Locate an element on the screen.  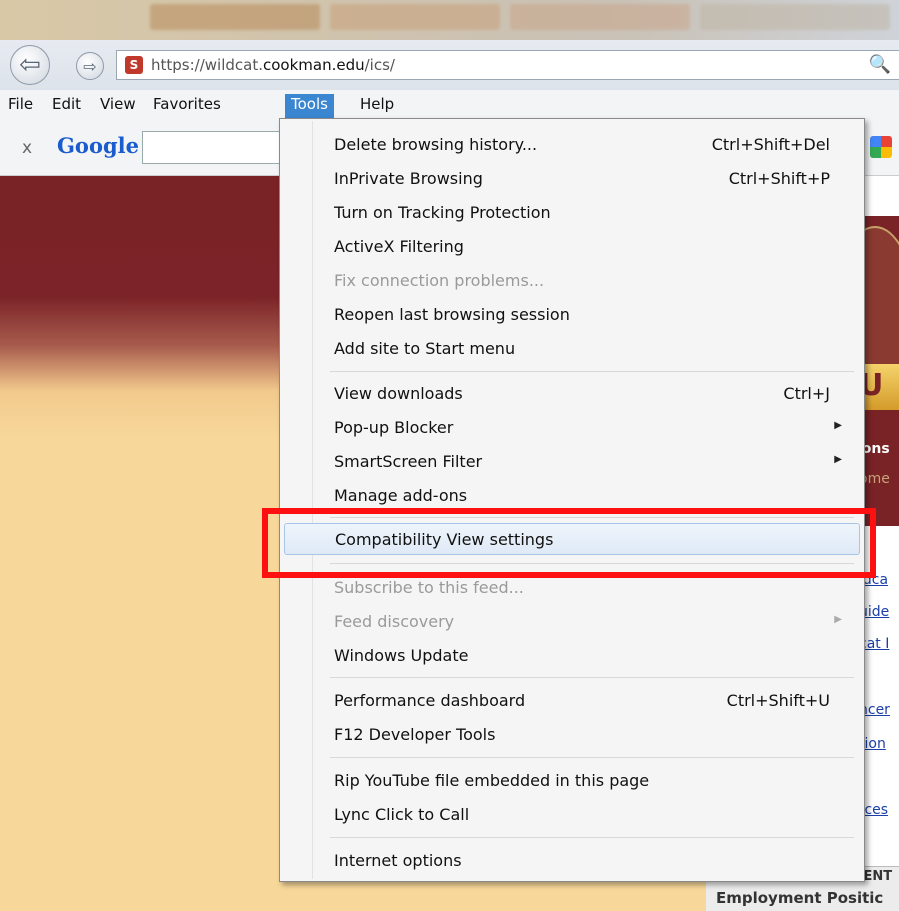
menu-item-delete-history: Delete browsing history... Ctrl+Shift+Del is located at coordinates (572, 145).